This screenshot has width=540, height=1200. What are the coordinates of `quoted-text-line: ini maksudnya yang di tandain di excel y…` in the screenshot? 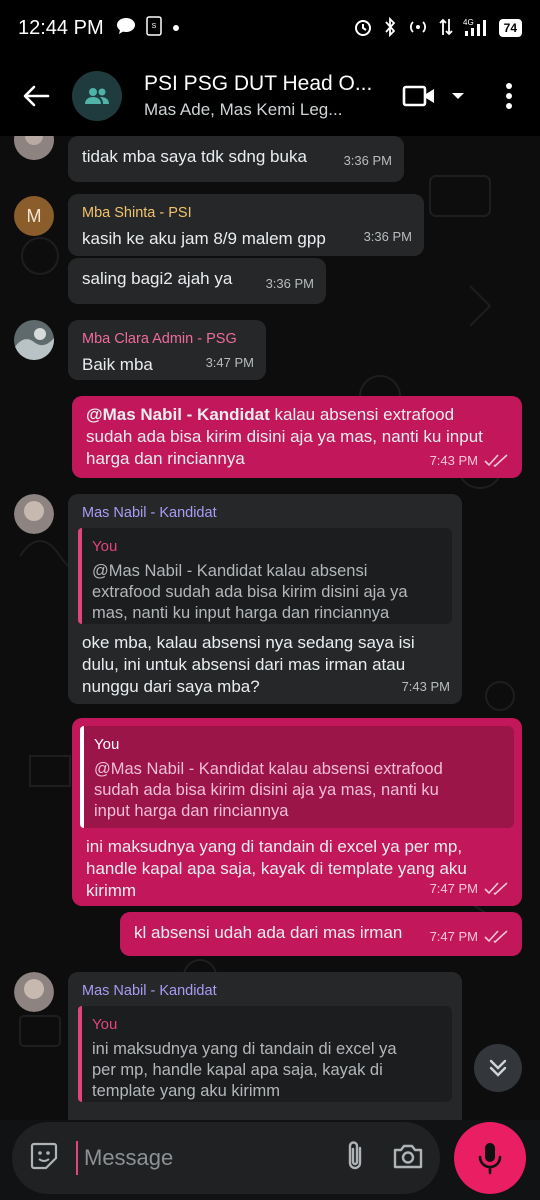 It's located at (244, 1049).